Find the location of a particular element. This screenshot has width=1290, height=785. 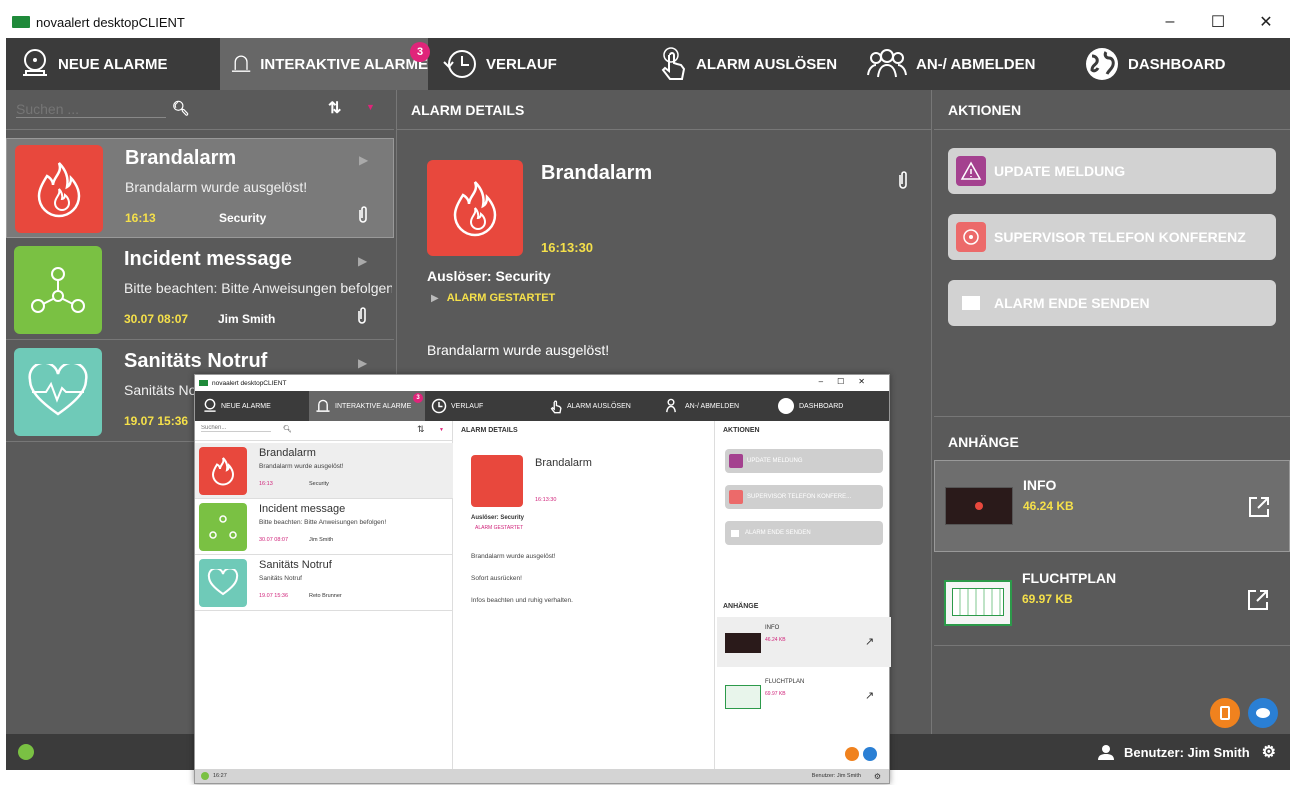

attachment-size: 46.24 KB is located at coordinates (1048, 506).